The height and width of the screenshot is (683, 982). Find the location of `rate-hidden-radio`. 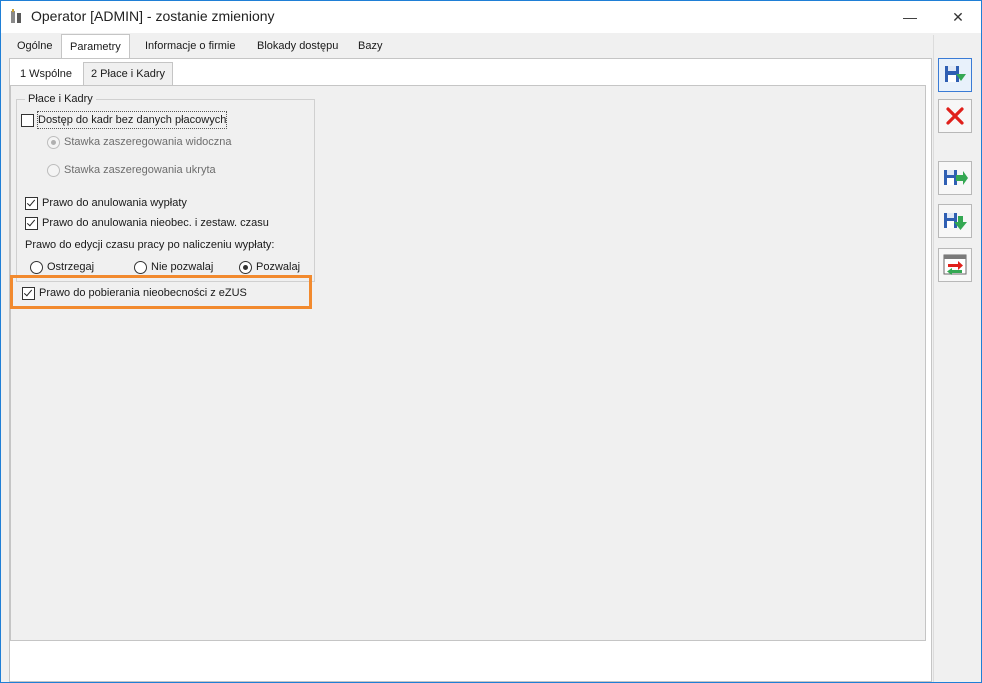

rate-hidden-radio is located at coordinates (53, 170).